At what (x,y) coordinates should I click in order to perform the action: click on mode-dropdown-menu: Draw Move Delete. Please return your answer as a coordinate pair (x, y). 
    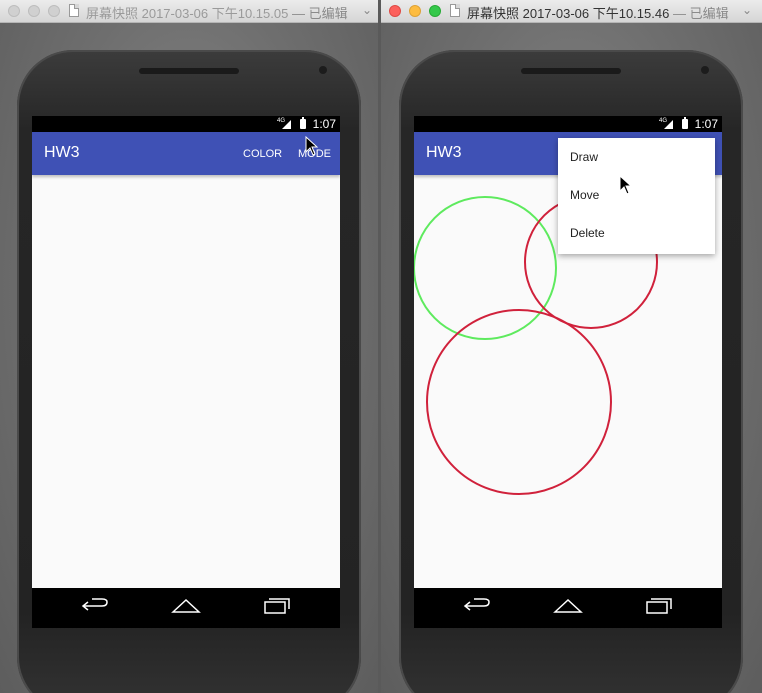
    Looking at the image, I should click on (636, 196).